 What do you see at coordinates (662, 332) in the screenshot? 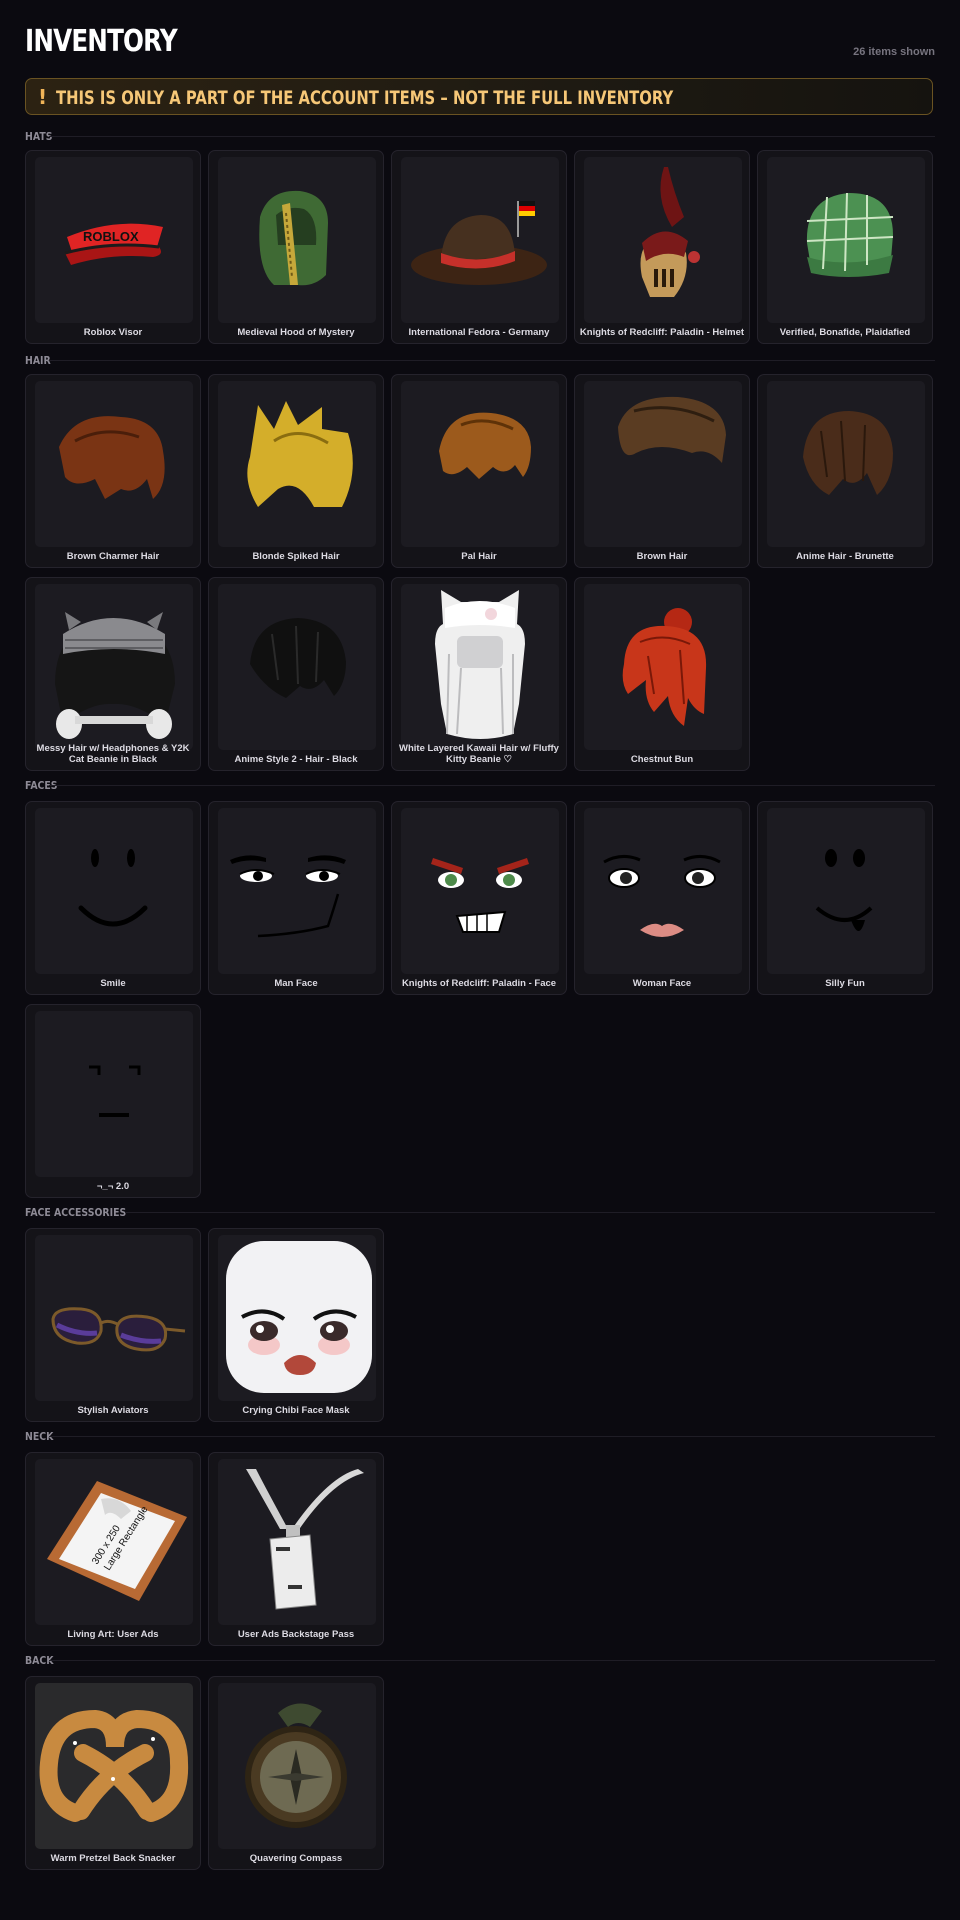
I see `item-name: Knights of Redcliff: Paladin - Helmet` at bounding box center [662, 332].